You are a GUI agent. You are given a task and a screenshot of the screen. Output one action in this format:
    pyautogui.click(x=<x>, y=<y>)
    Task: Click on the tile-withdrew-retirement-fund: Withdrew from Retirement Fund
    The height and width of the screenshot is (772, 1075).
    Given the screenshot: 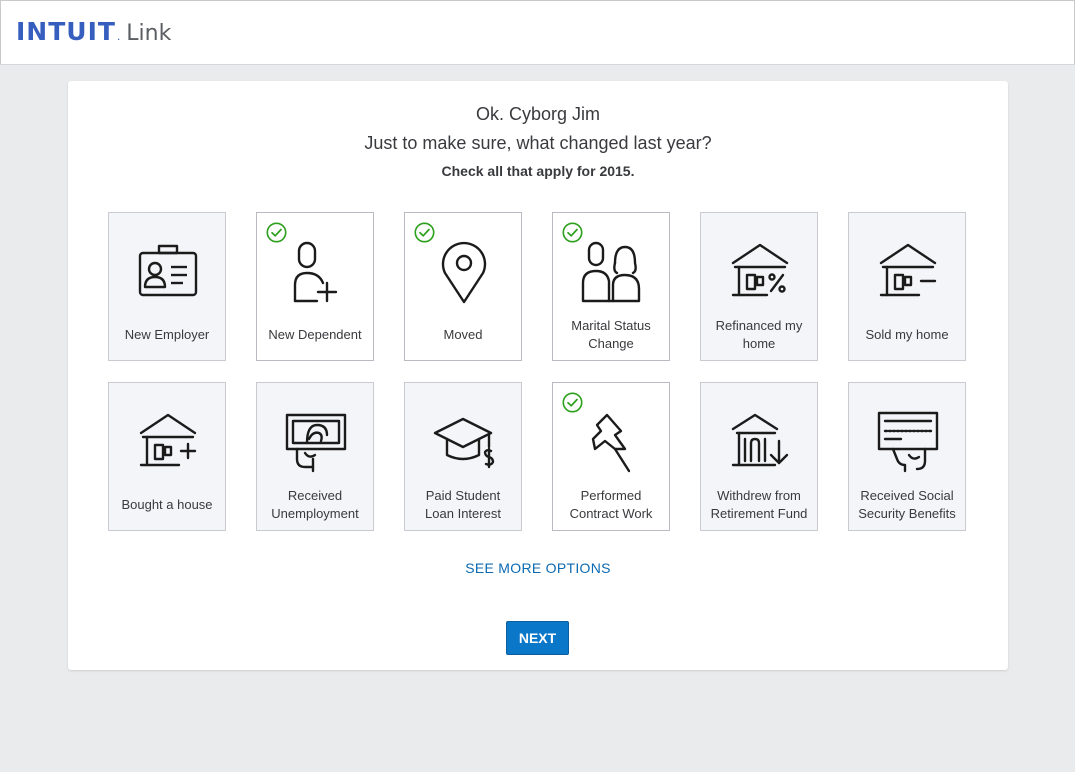 What is the action you would take?
    pyautogui.click(x=759, y=456)
    